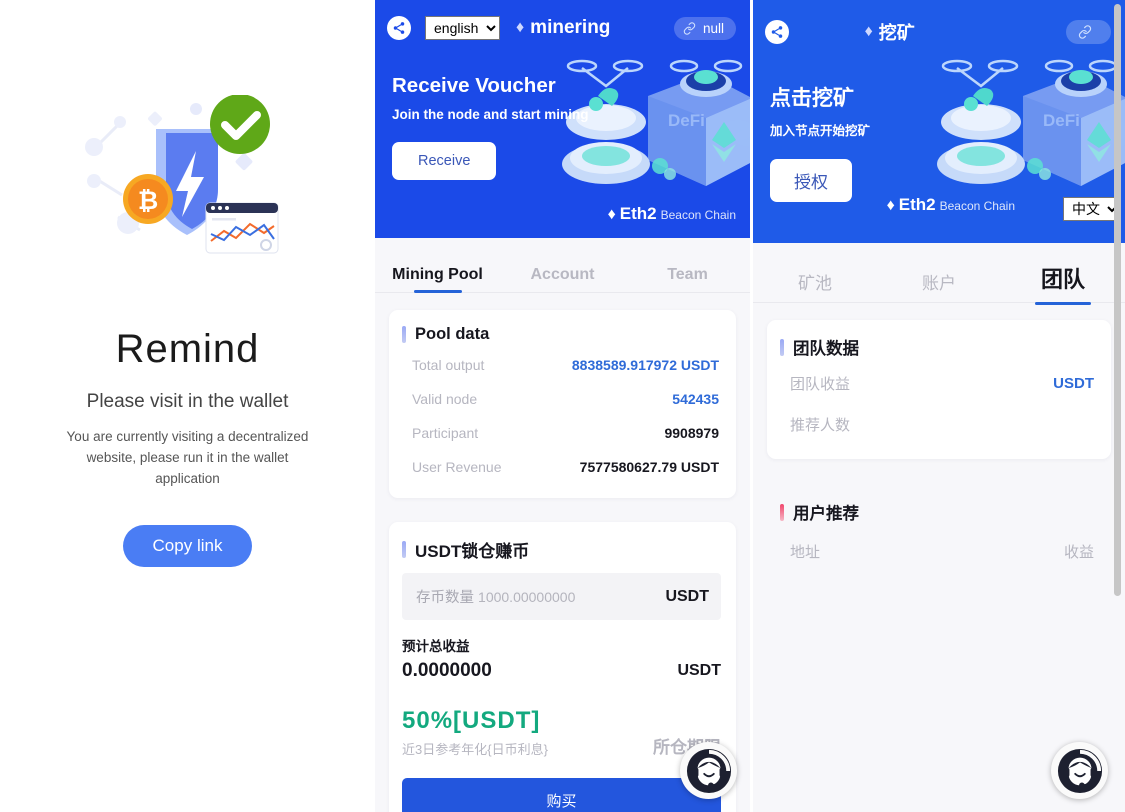 The width and height of the screenshot is (1125, 812). Describe the element at coordinates (447, 670) in the screenshot. I see `estimate-value: 0.0000000` at that location.